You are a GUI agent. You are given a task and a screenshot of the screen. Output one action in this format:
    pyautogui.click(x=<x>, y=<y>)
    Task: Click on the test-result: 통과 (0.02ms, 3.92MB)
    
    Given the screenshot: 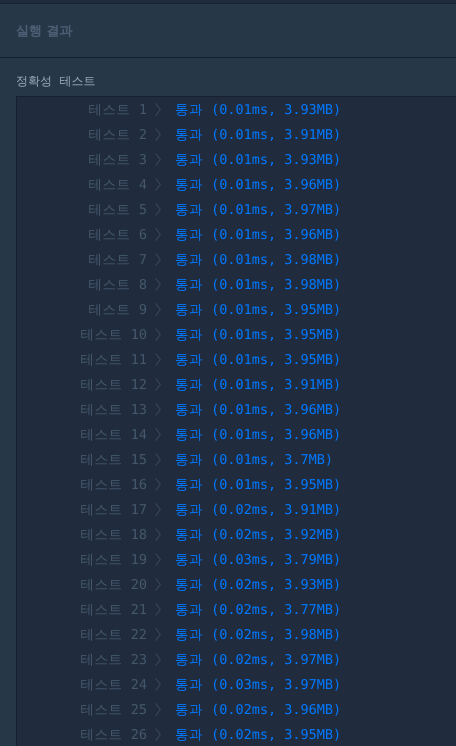 What is the action you would take?
    pyautogui.click(x=258, y=535)
    